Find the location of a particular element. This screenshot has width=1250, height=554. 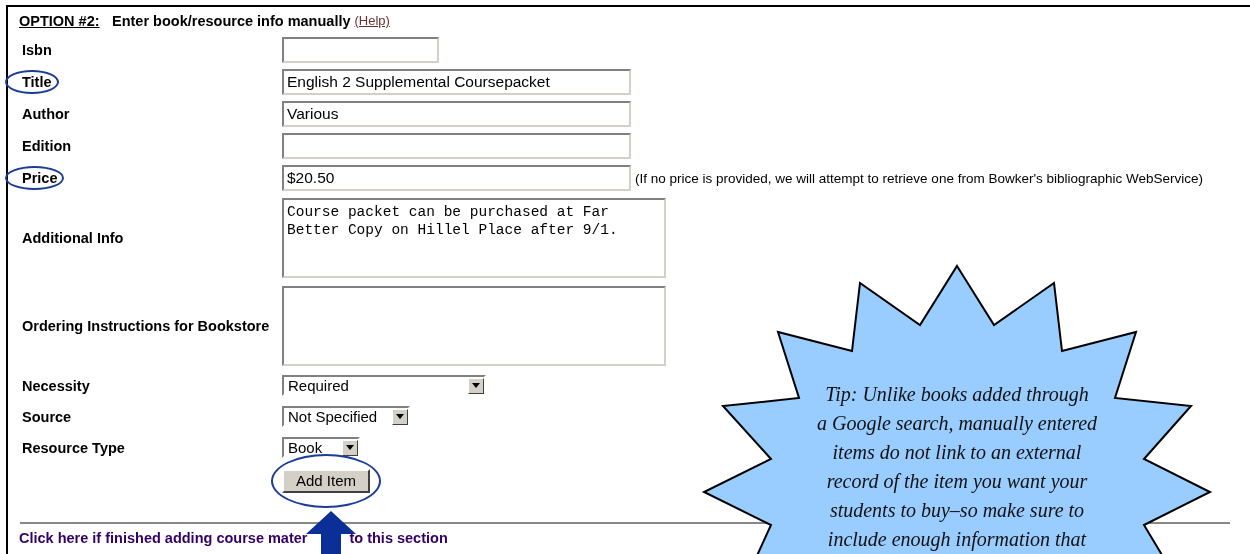

dropdown: Book is located at coordinates (321, 447).